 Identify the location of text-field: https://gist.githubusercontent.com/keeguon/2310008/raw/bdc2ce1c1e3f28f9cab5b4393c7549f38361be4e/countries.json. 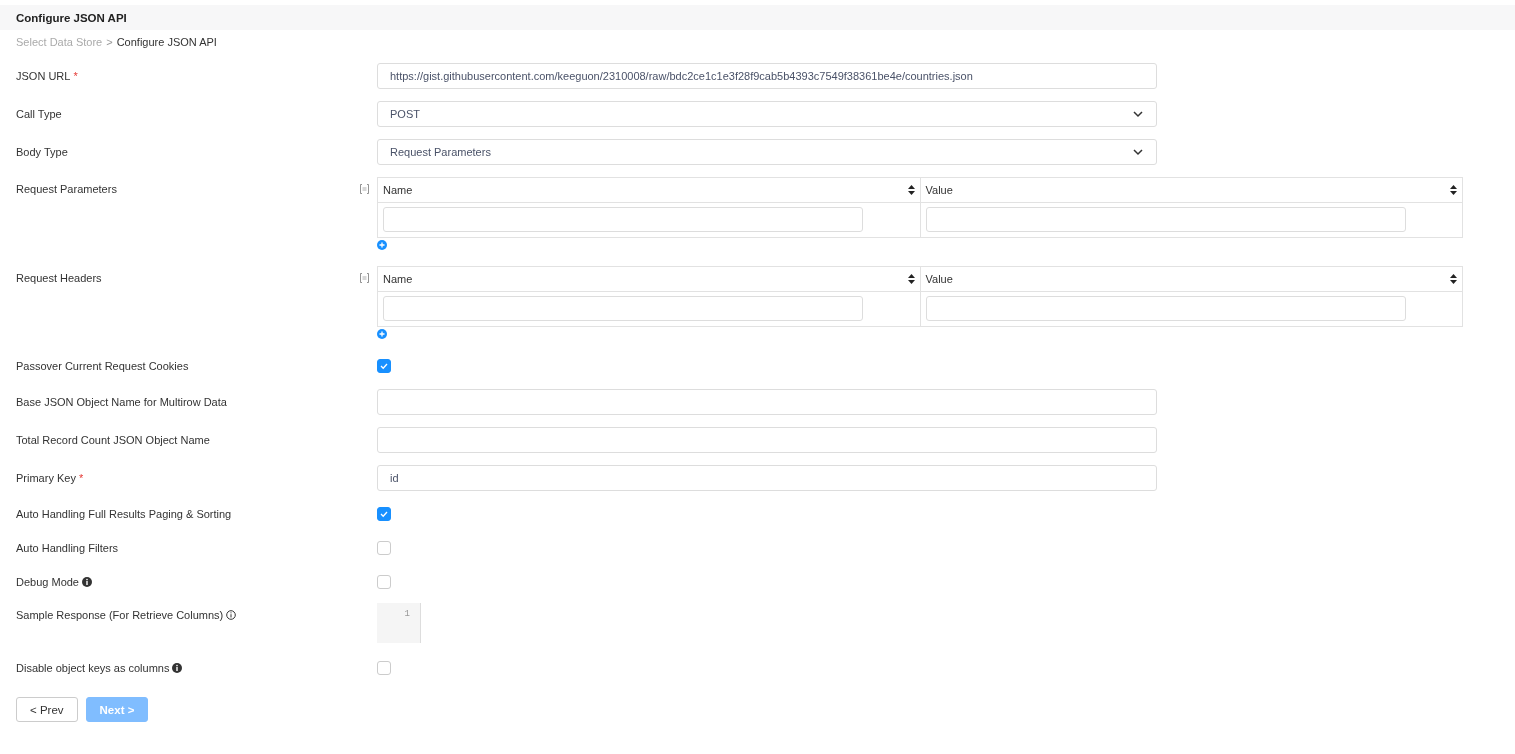
(767, 76).